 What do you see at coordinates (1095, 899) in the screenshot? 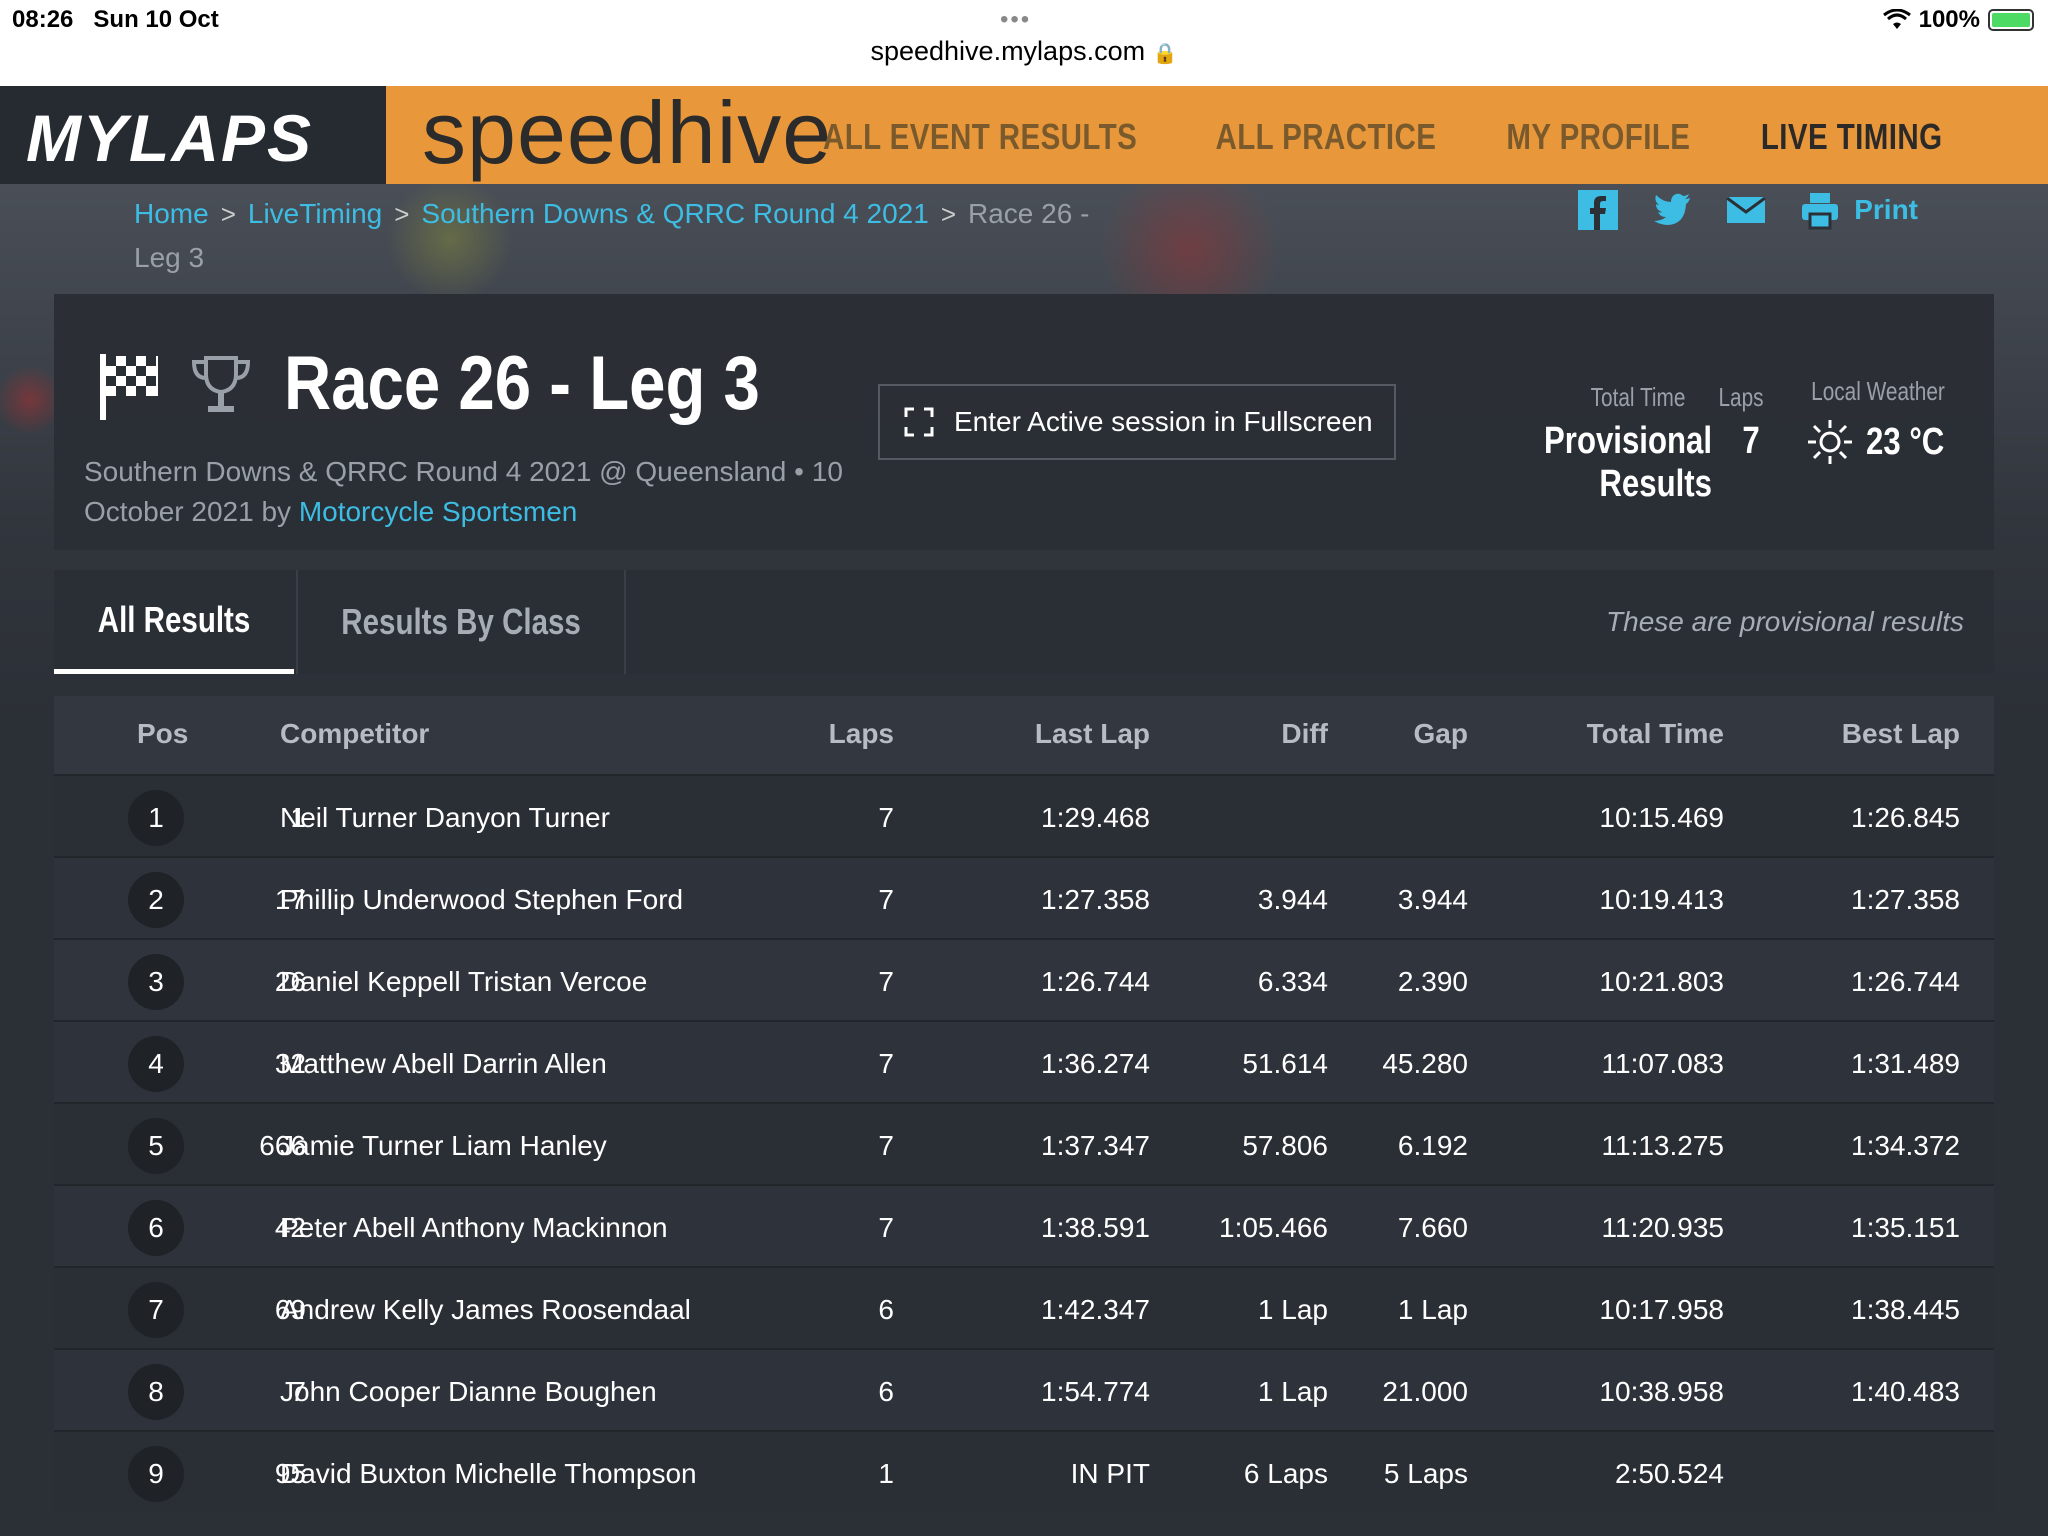
I see `last-lap-cell: 1:27.358` at bounding box center [1095, 899].